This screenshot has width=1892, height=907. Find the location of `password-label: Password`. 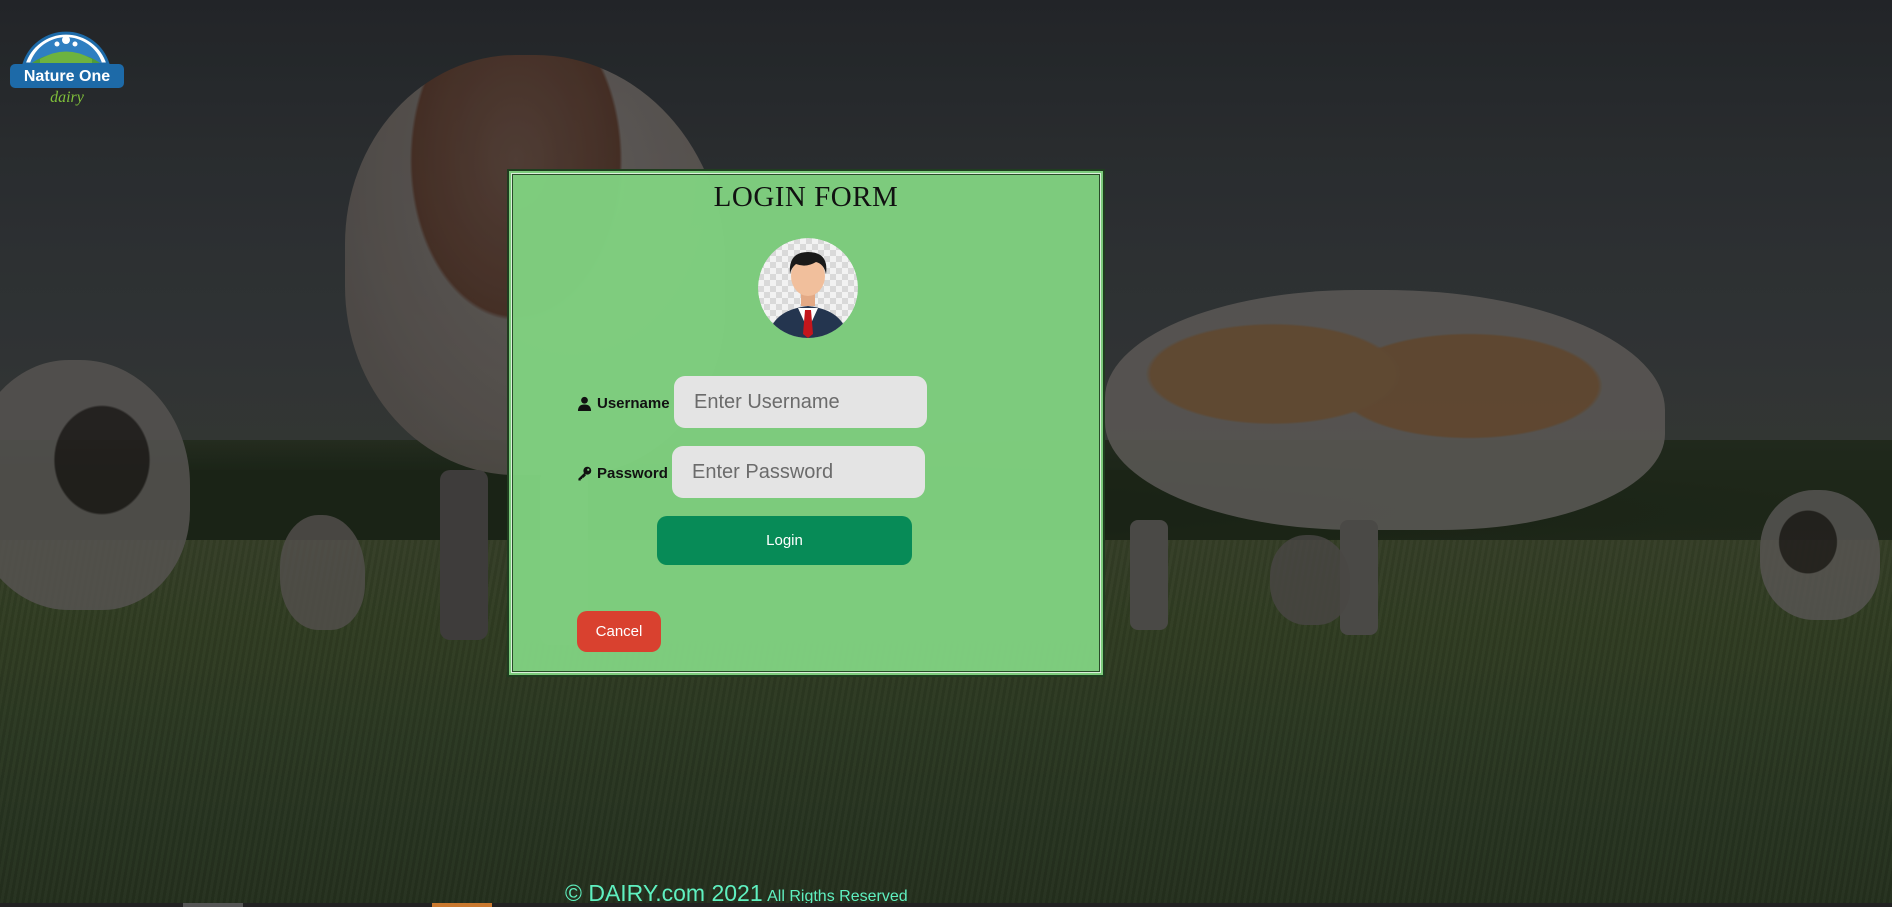

password-label: Password is located at coordinates (622, 473).